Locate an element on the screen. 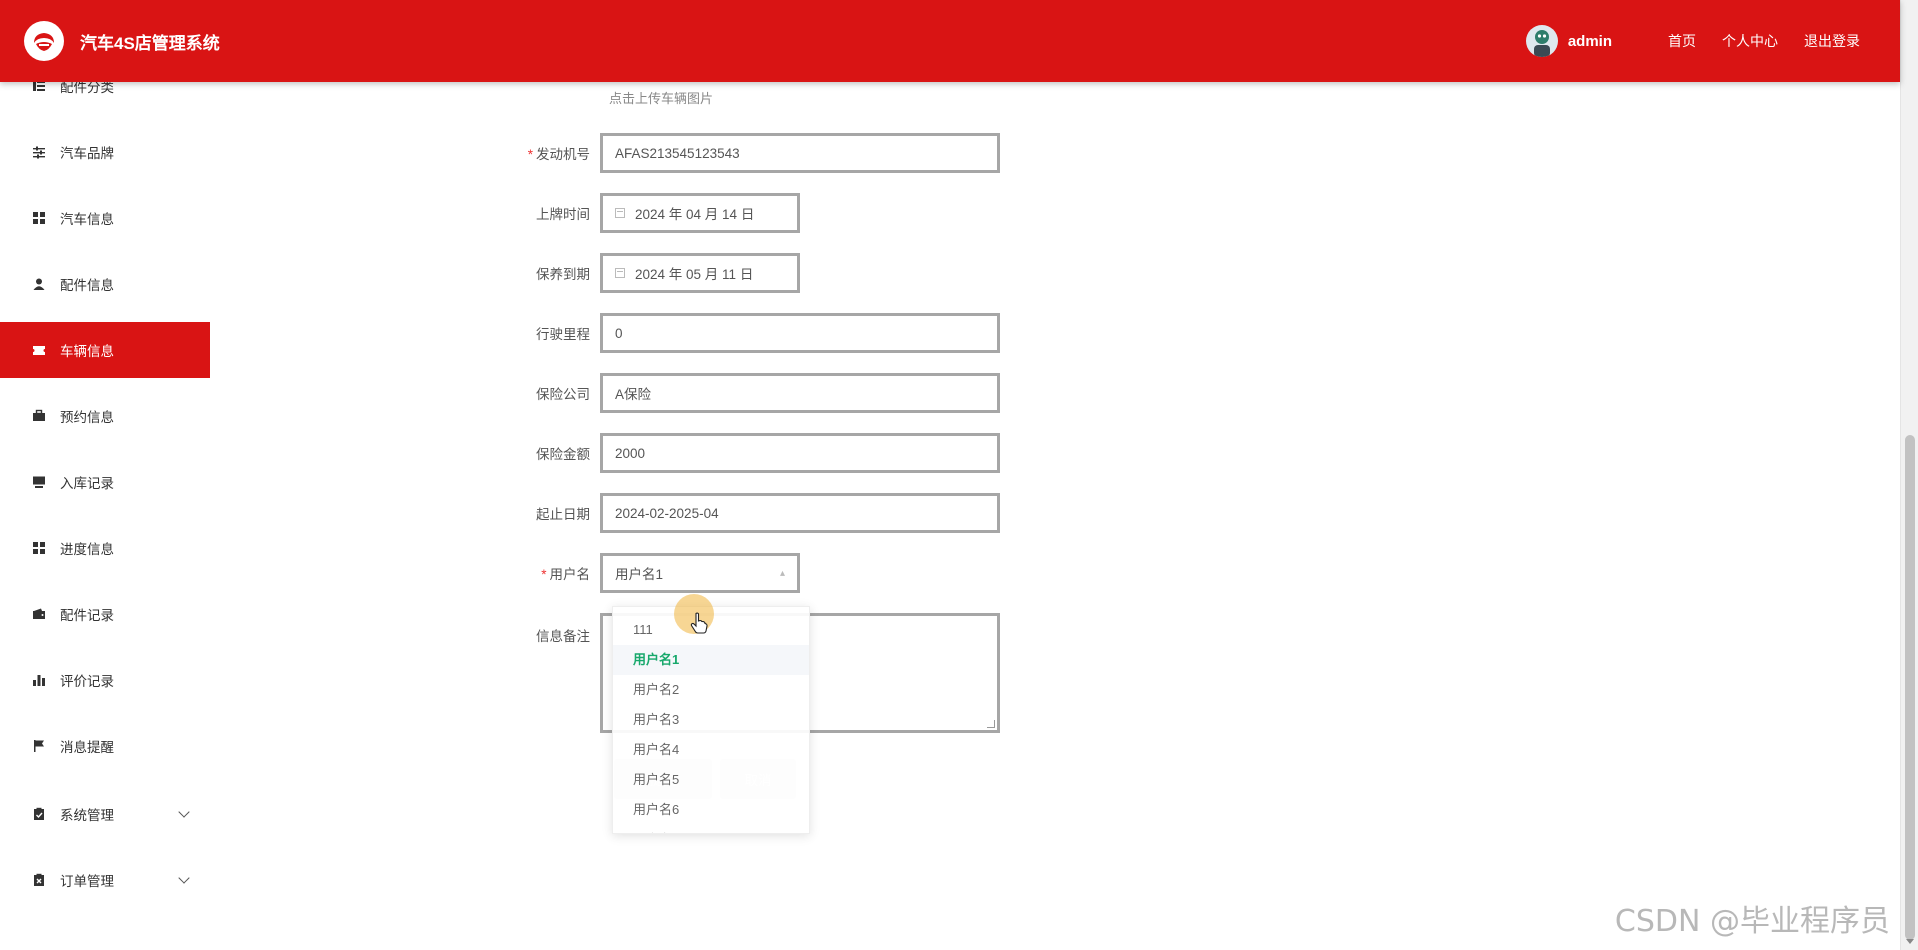 The width and height of the screenshot is (1918, 950). maintenance-due-picker: 2024 年 05 月 11 日 is located at coordinates (700, 273).